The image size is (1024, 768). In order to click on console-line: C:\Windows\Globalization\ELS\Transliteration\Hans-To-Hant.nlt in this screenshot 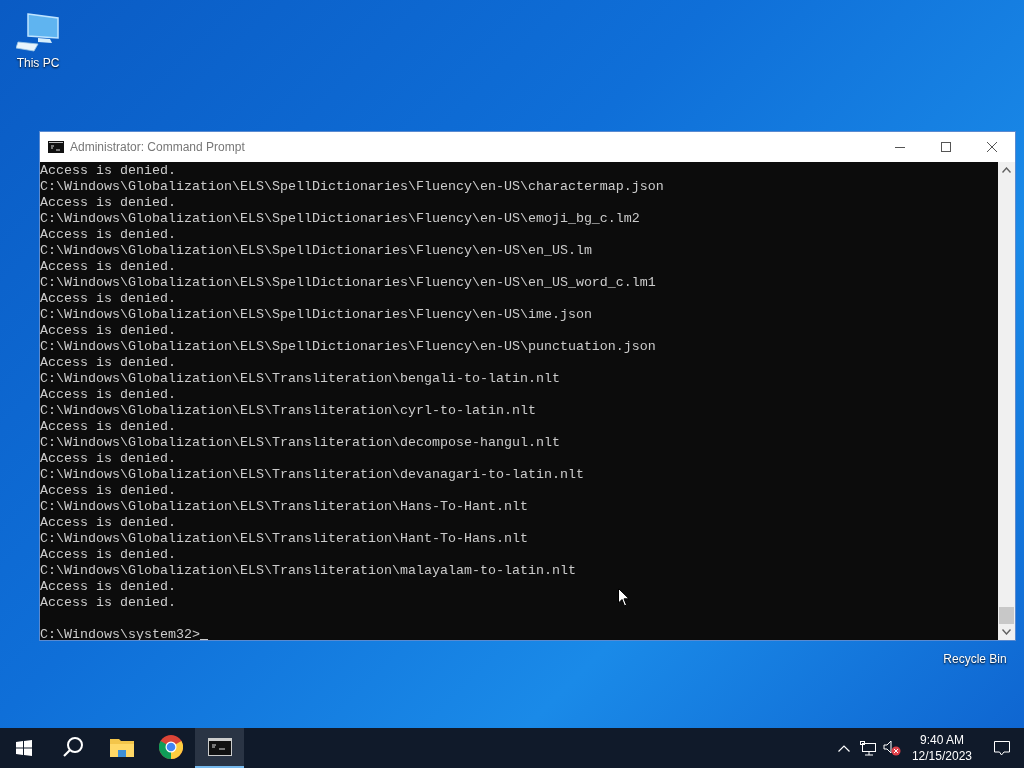, I will do `click(284, 507)`.